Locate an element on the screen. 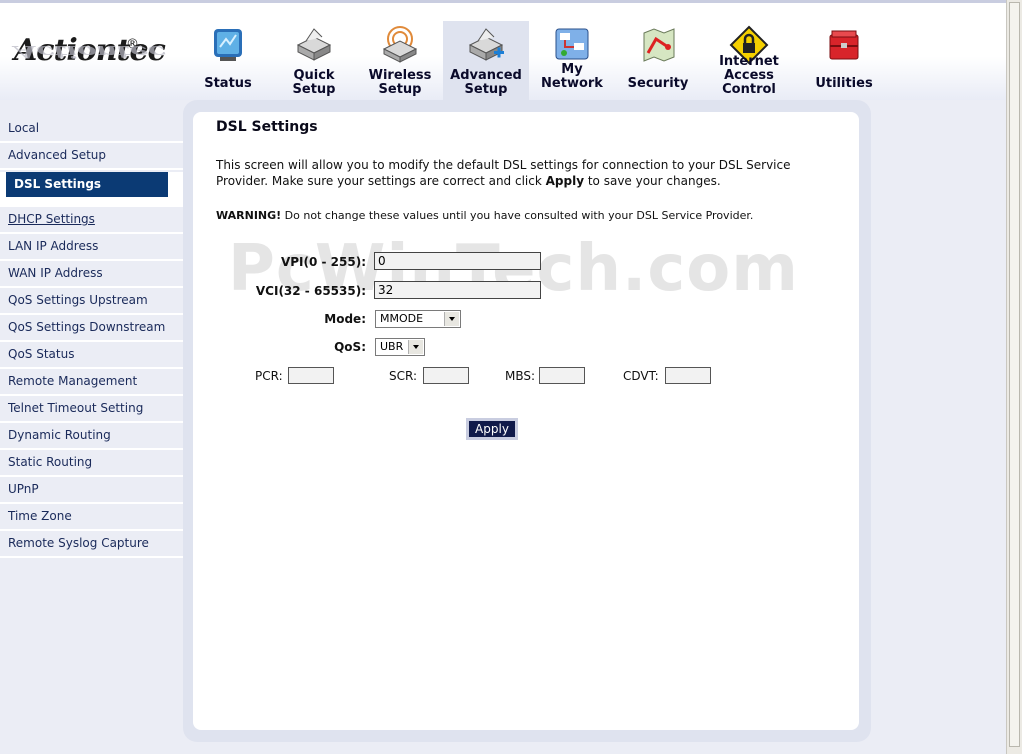 The image size is (1022, 754). nav-wireless-setup-label: Wireless Setup is located at coordinates (400, 82).